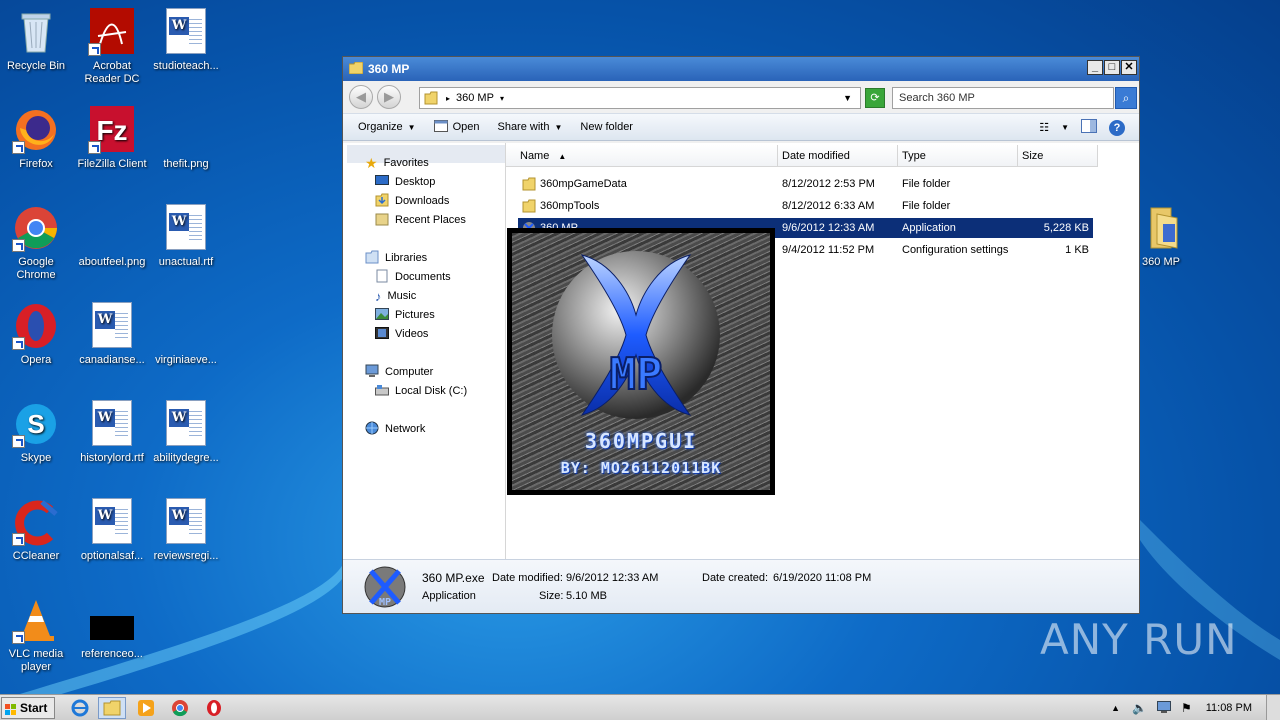 The image size is (1280, 720). Describe the element at coordinates (642, 156) in the screenshot. I see `column-header-name: Name ▲` at that location.